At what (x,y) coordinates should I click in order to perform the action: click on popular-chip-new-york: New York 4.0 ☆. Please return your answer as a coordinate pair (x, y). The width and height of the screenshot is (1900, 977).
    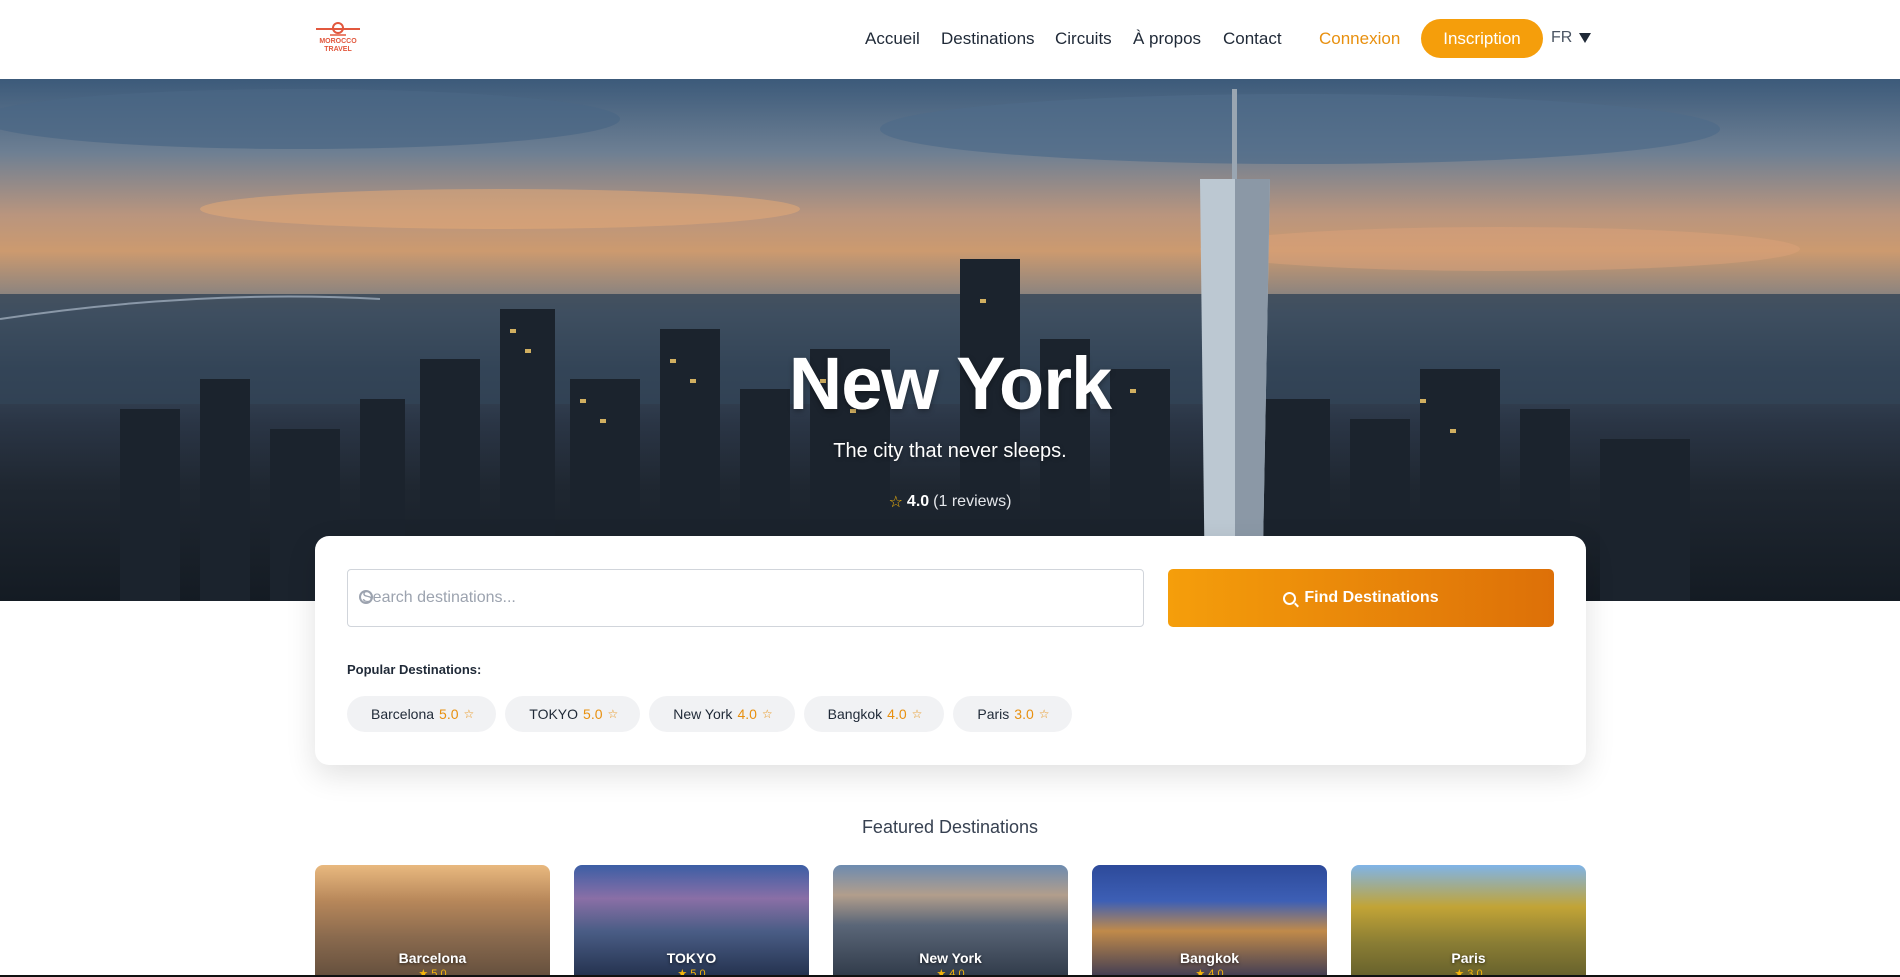
    Looking at the image, I should click on (722, 714).